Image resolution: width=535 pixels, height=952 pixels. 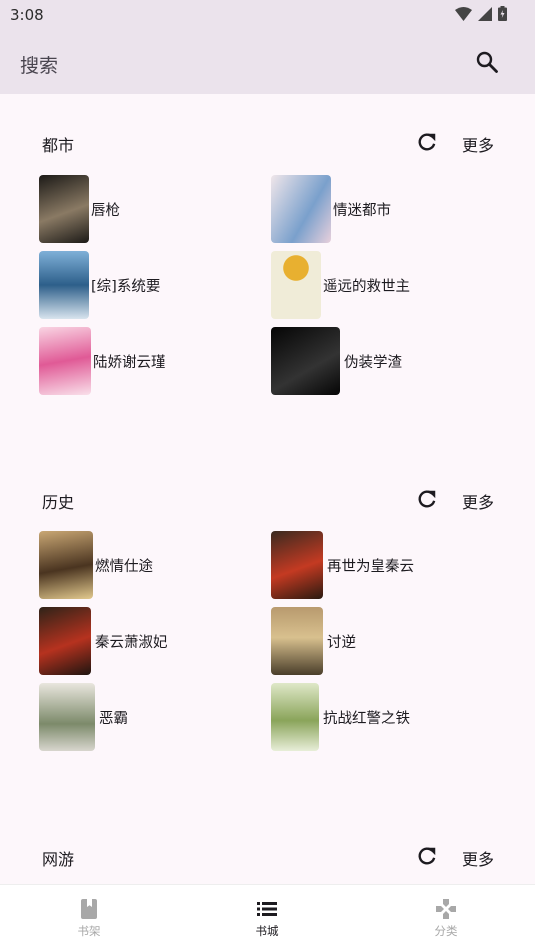 I want to click on book-title: 情迷都市, so click(x=362, y=210).